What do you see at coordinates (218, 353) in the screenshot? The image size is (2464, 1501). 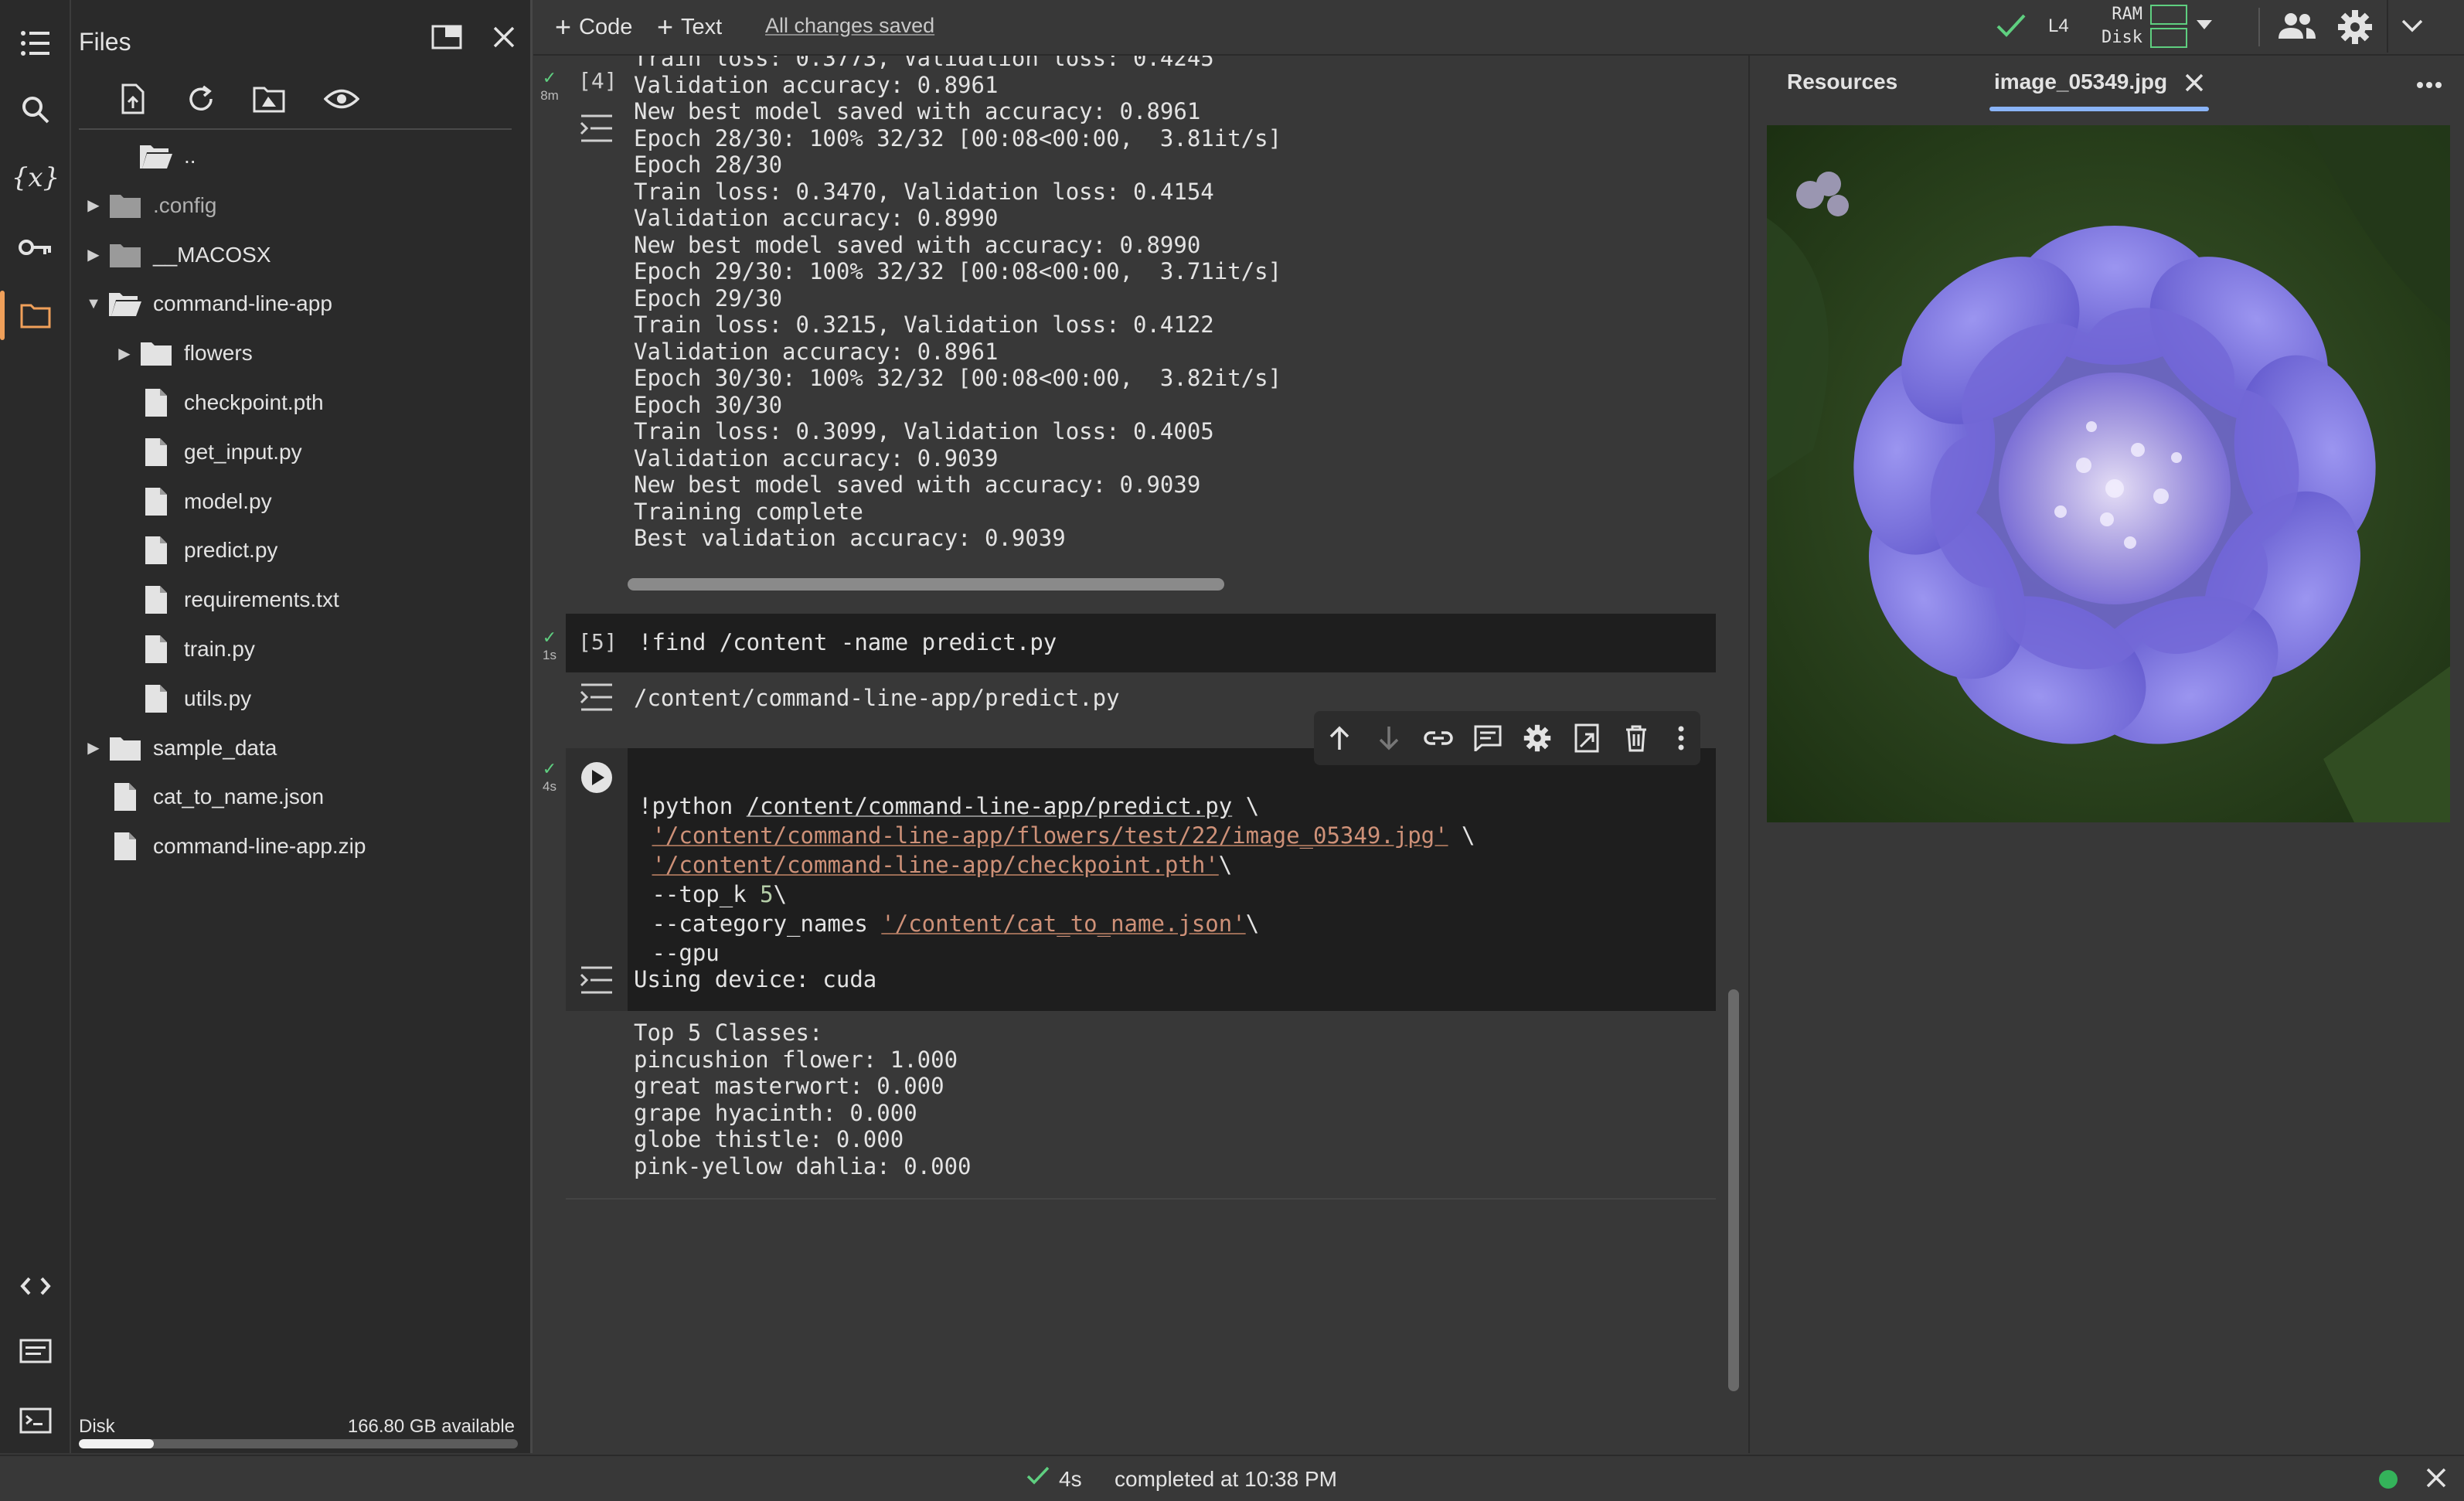 I see `file-tree-label: flowers` at bounding box center [218, 353].